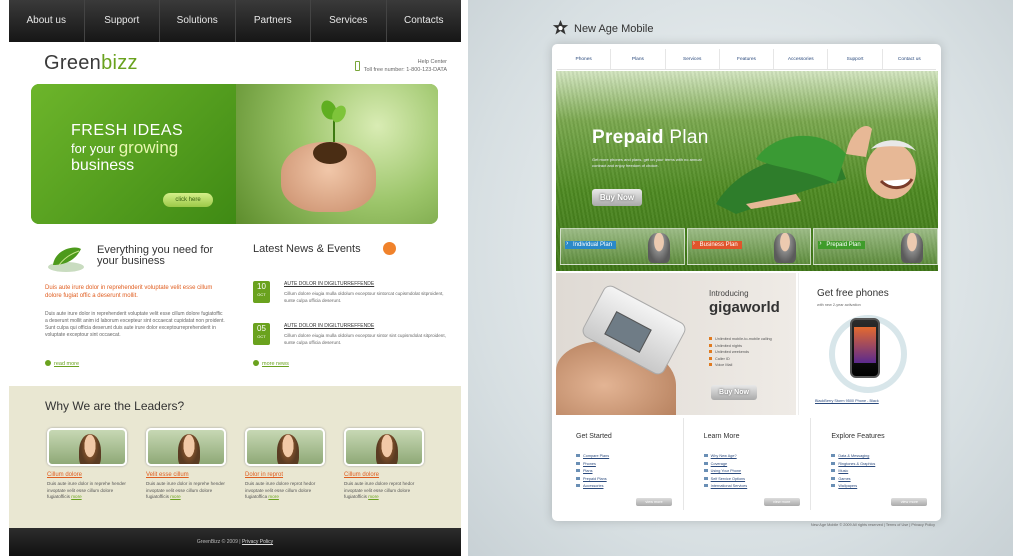 The height and width of the screenshot is (556, 1013). What do you see at coordinates (721, 436) in the screenshot?
I see `column-title: Learn More` at bounding box center [721, 436].